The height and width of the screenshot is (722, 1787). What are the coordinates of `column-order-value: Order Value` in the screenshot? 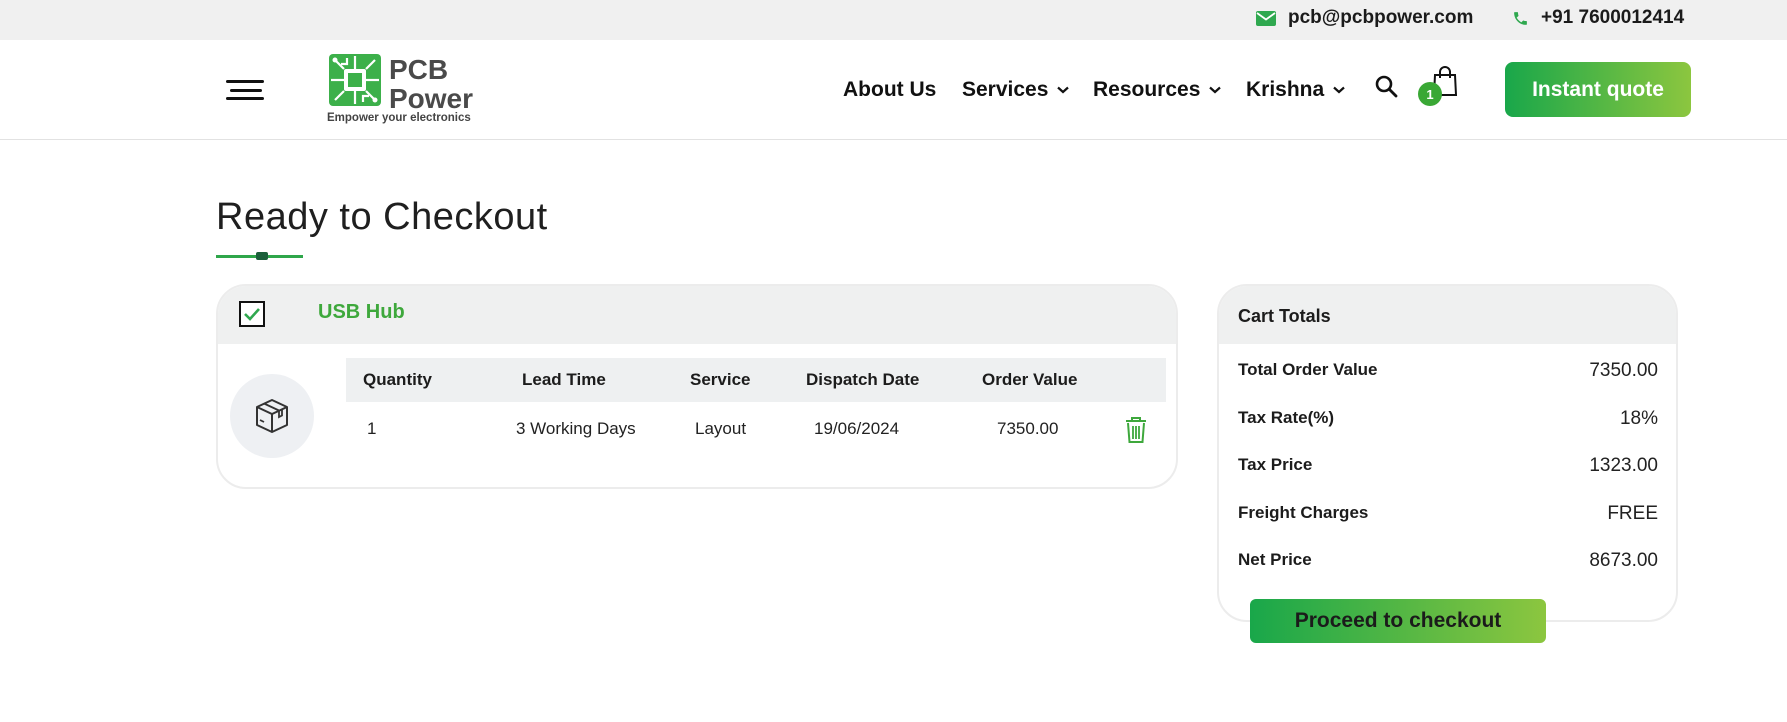 It's located at (1030, 379).